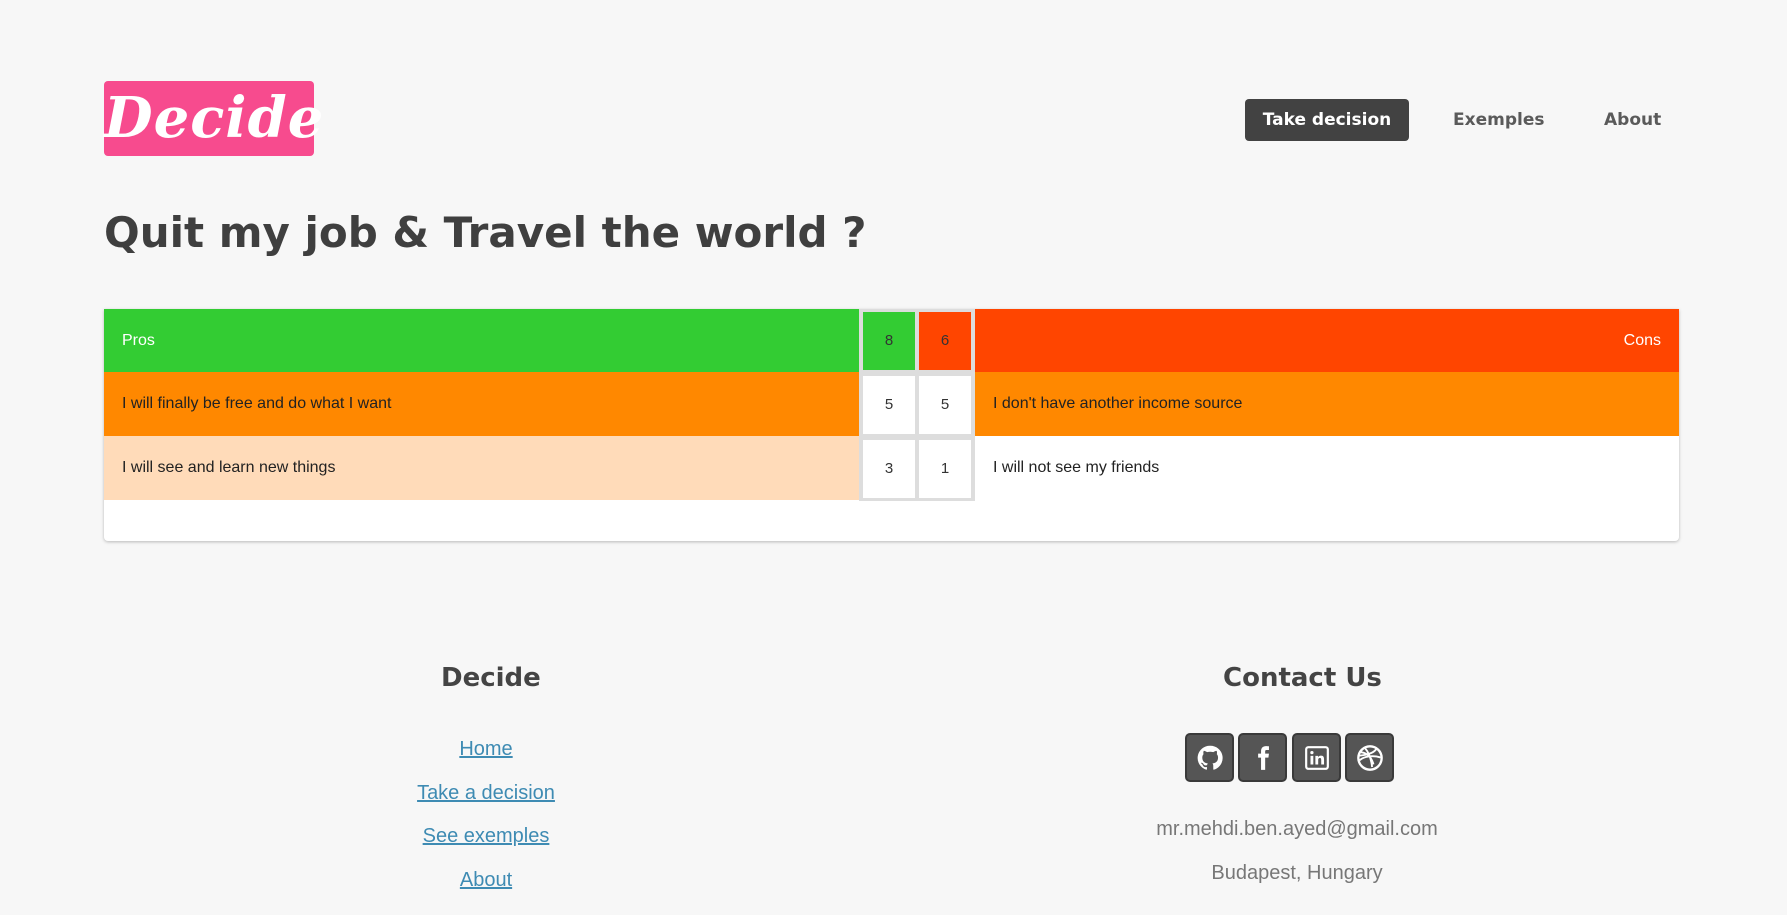  I want to click on footer-link-about: About, so click(486, 880).